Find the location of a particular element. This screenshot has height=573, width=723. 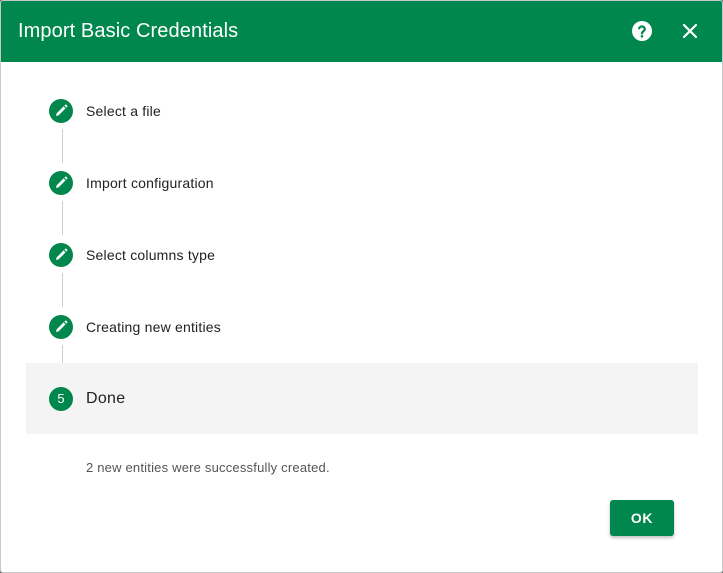

step-import-configuration: Import configuration is located at coordinates (361, 183).